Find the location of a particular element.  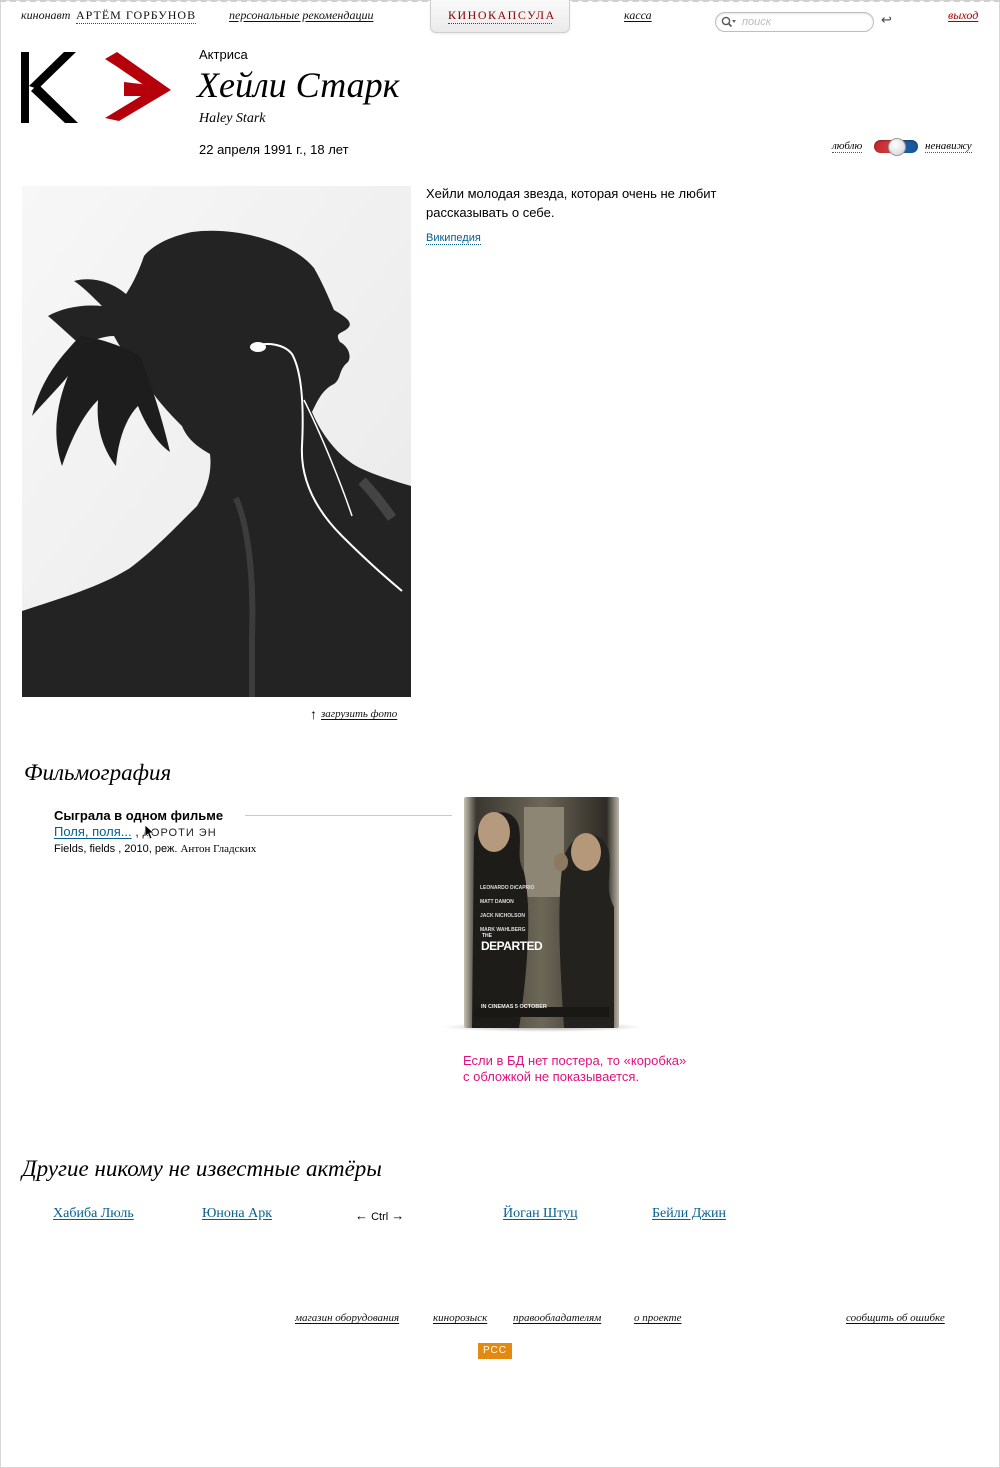

search-input is located at coordinates (804, 22).